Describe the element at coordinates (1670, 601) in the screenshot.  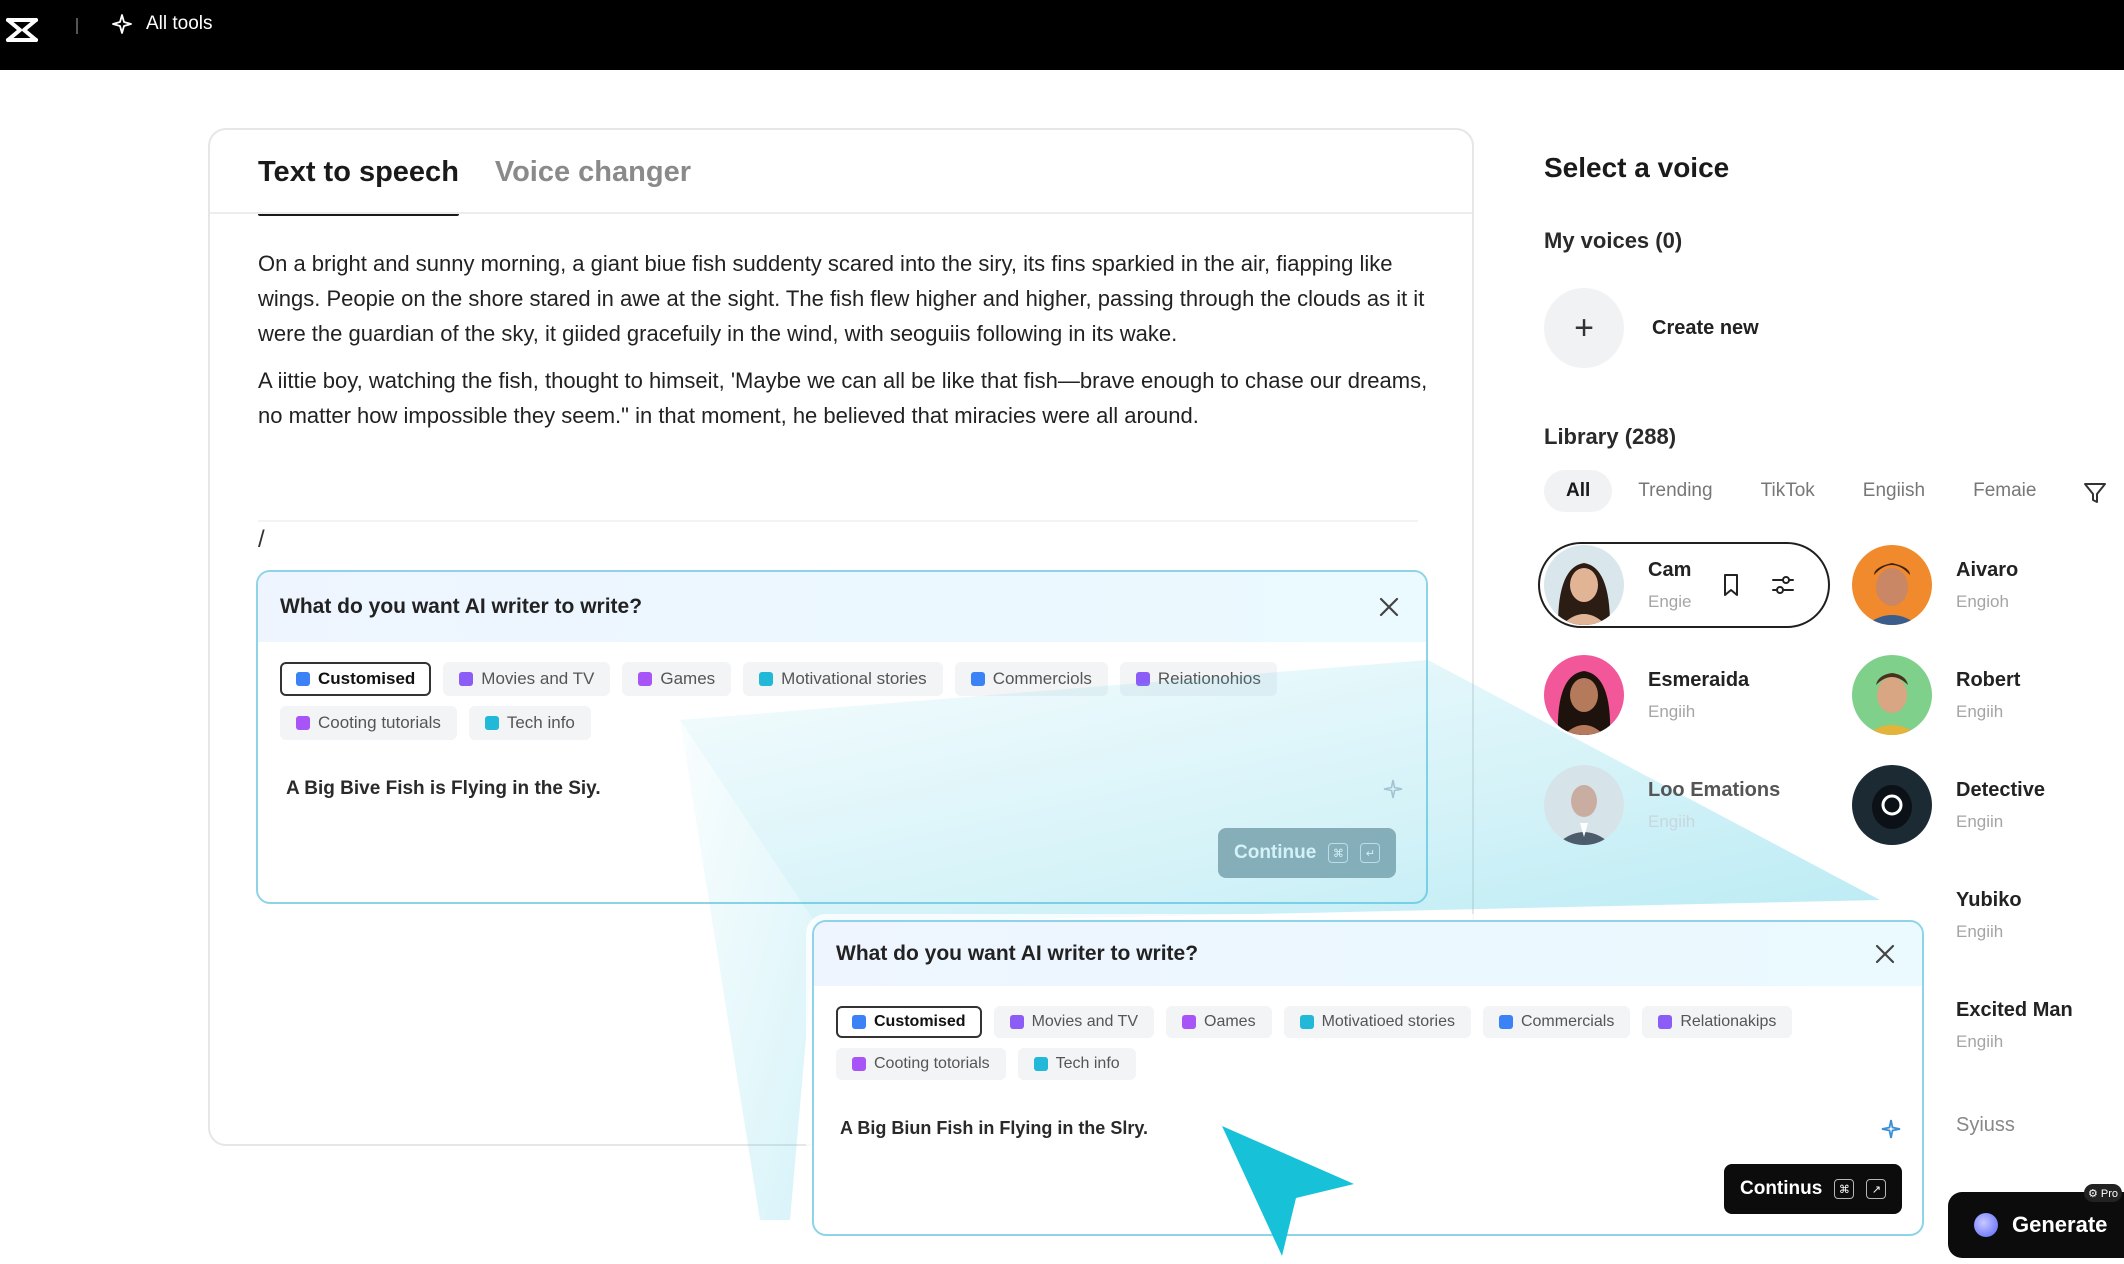
I see `voice-language: Engie` at that location.